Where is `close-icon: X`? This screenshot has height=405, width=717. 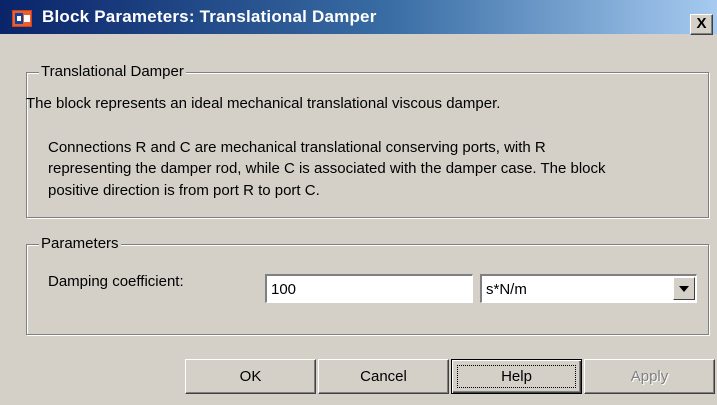
close-icon: X is located at coordinates (701, 23).